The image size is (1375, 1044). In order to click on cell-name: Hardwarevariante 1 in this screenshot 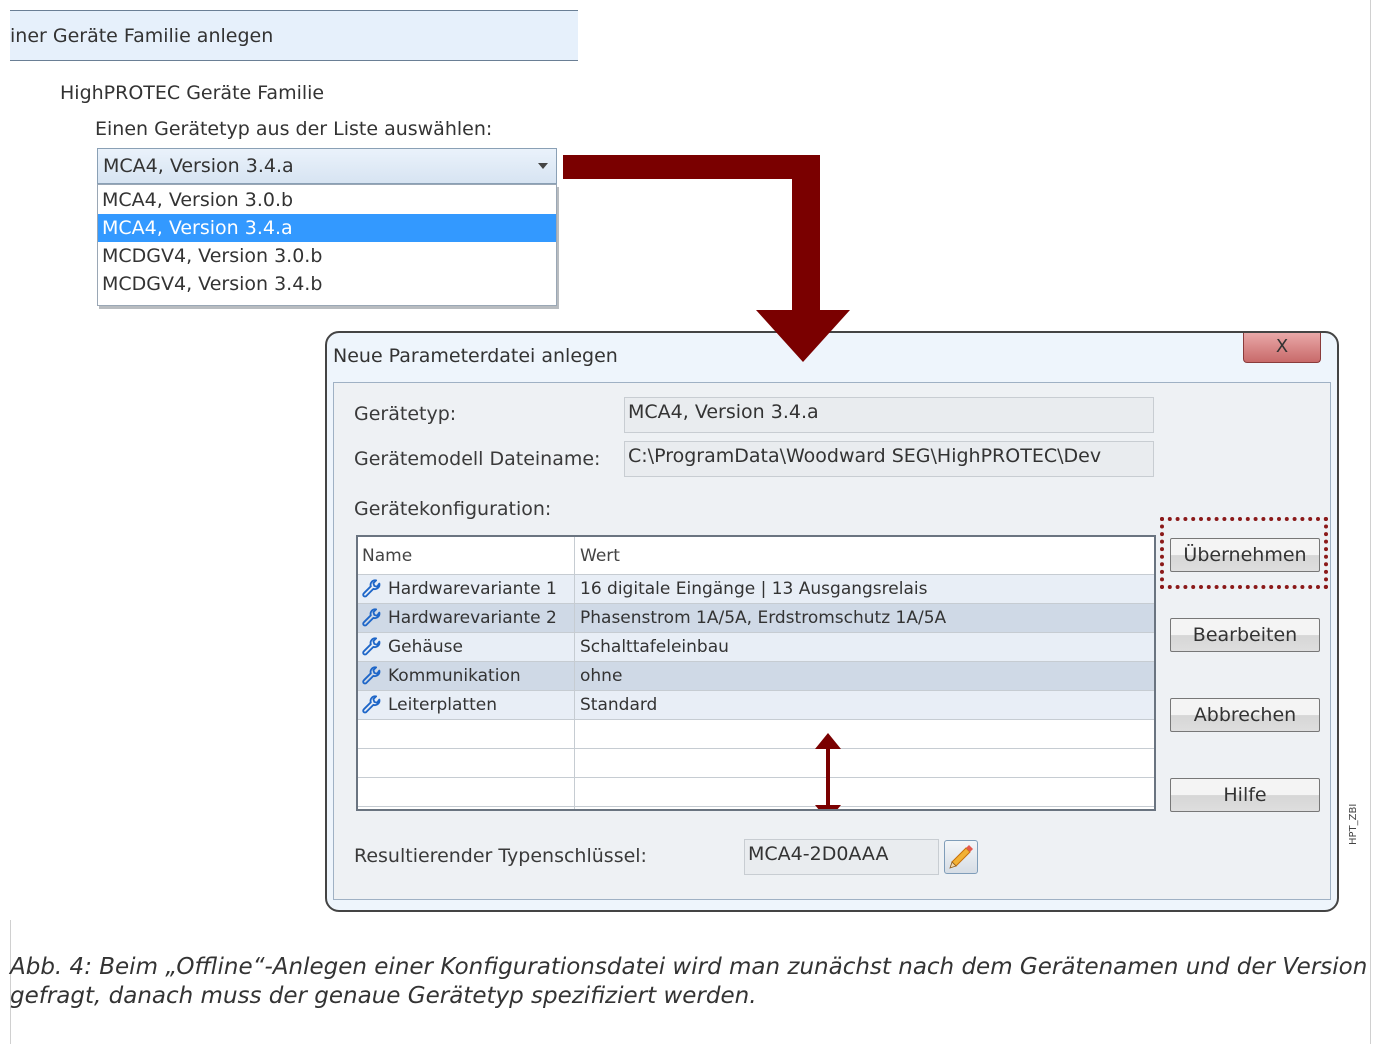, I will do `click(472, 589)`.